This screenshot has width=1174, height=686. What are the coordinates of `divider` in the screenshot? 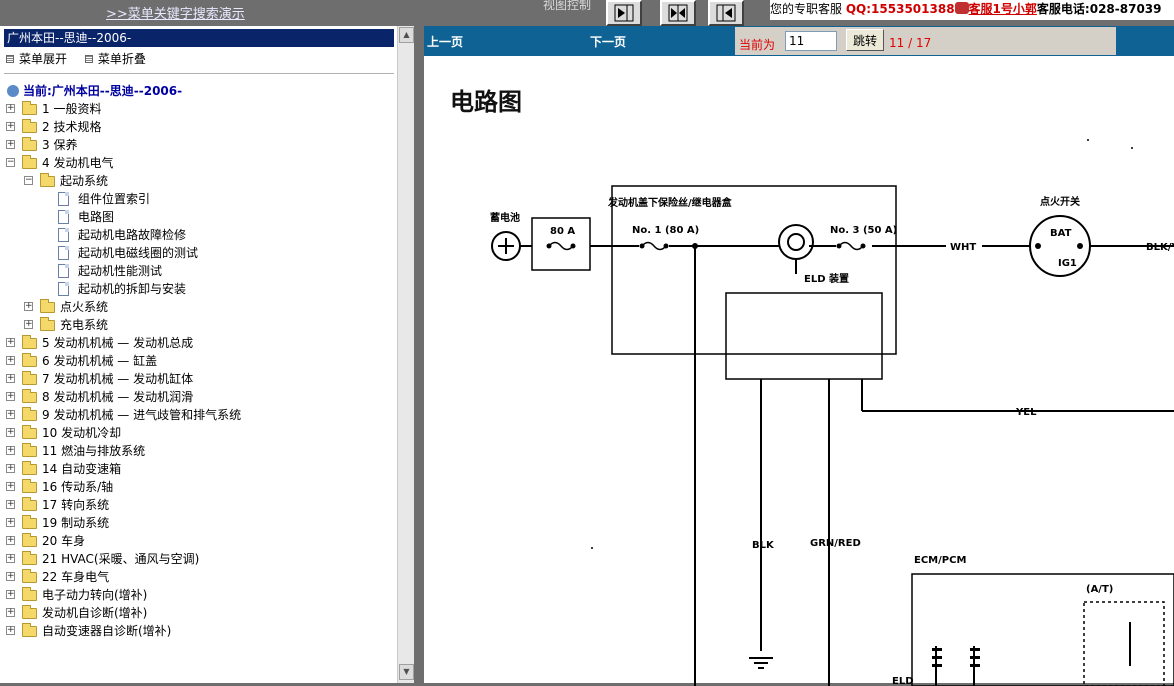 It's located at (199, 73).